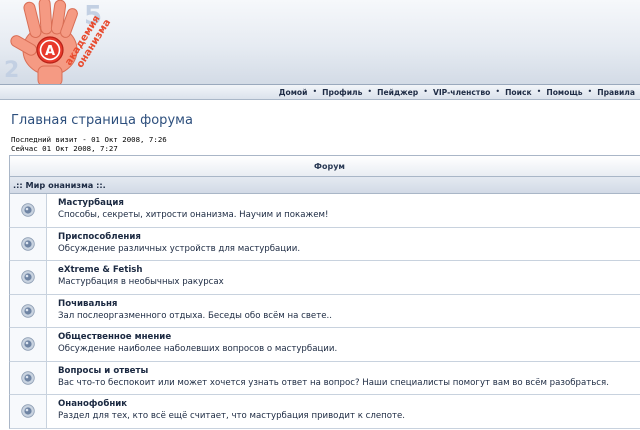 The image size is (640, 430). What do you see at coordinates (141, 270) in the screenshot?
I see `forum-link: eXtreme & Fetish` at bounding box center [141, 270].